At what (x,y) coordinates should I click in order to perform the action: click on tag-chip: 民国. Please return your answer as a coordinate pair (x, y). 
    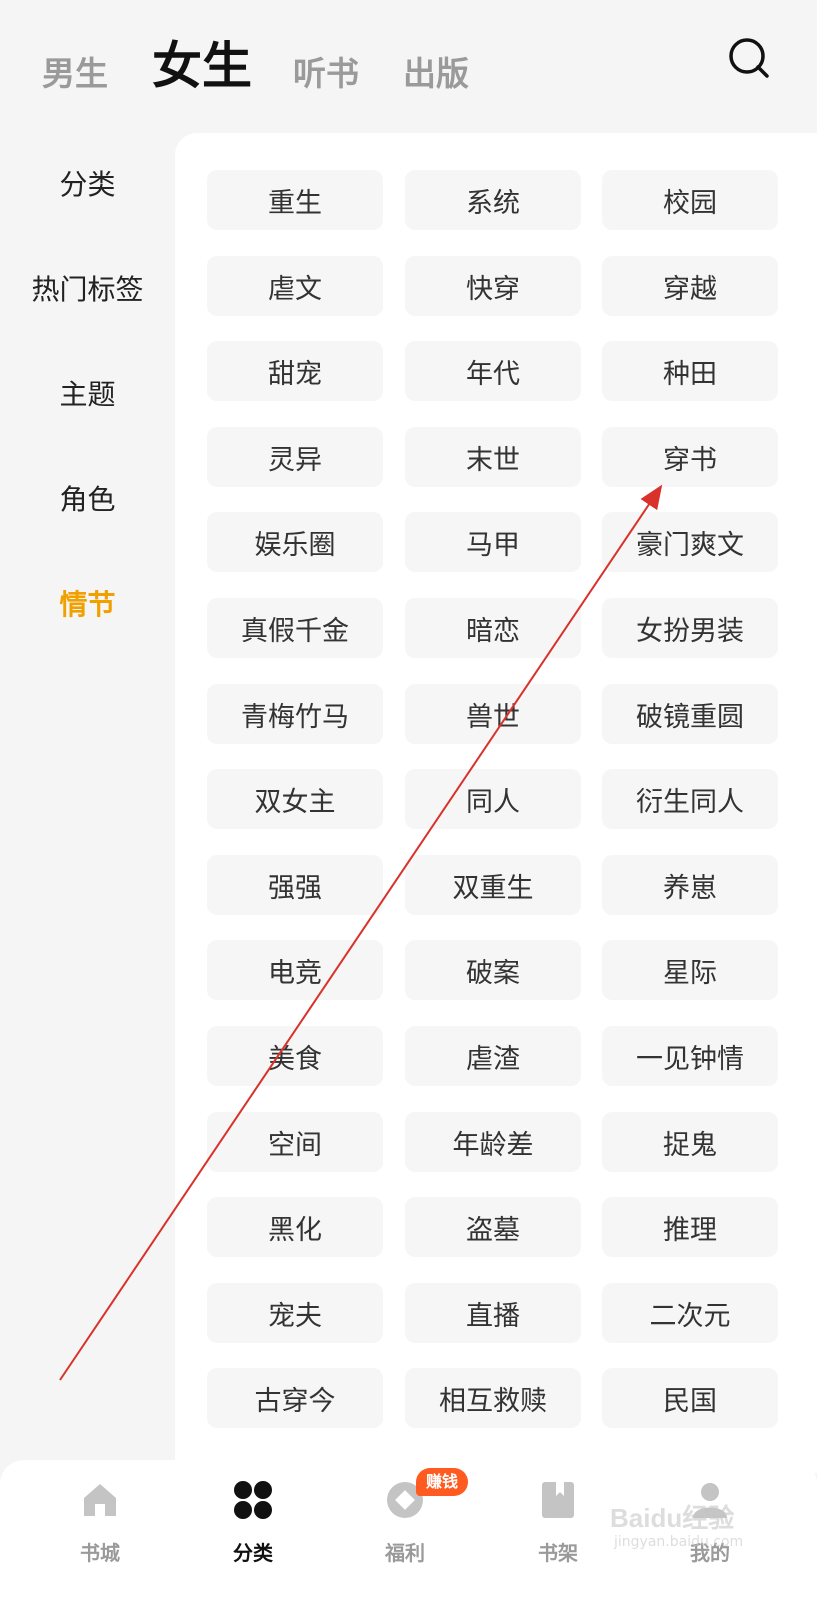
    Looking at the image, I should click on (690, 1398).